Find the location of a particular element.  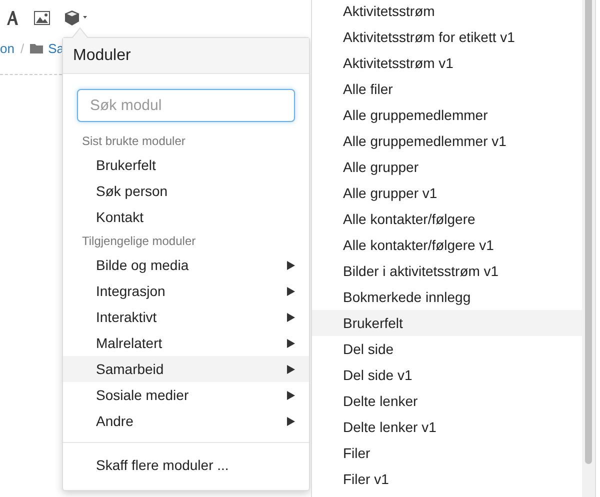

submenu-item: Alle gruppemedlemmer is located at coordinates (447, 115).